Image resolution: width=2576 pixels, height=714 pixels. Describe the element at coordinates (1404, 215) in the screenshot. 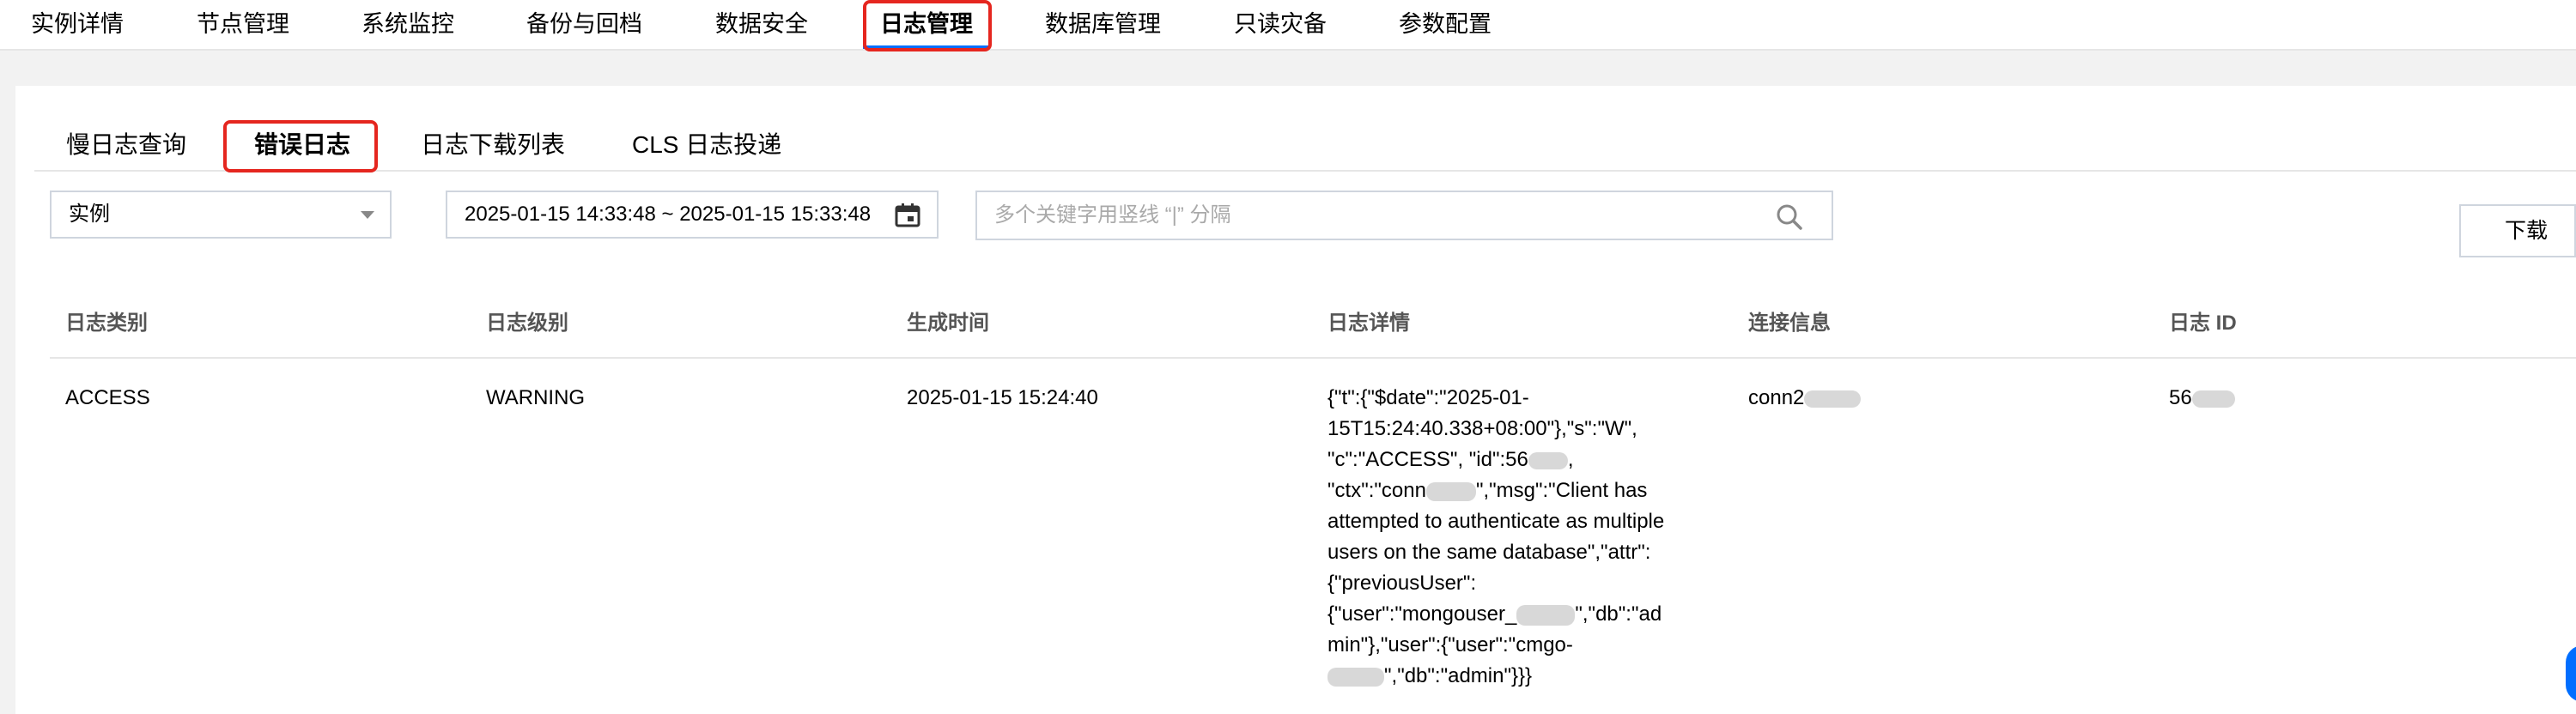

I see `keyword-search-input: 多个关键字用竖线 “|” 分隔` at that location.